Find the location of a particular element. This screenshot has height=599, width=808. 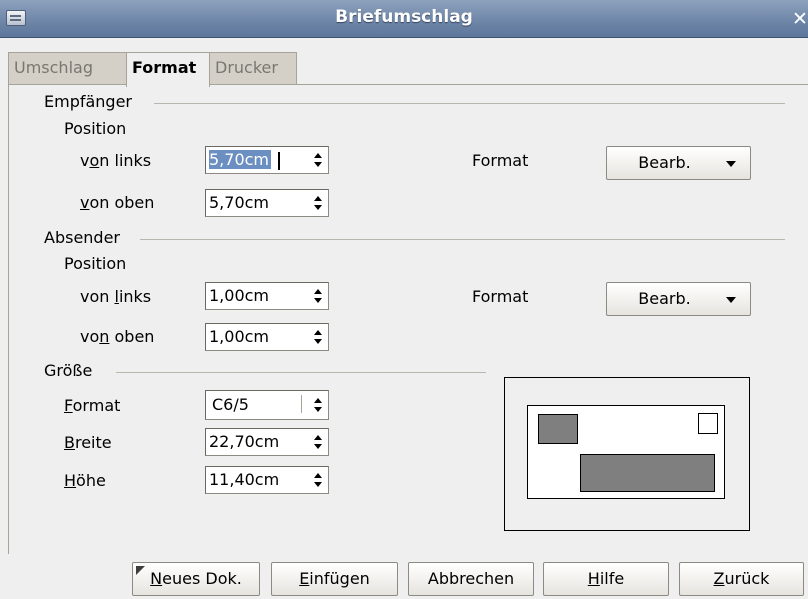

sender-edit-button: Bearb. is located at coordinates (678, 299).